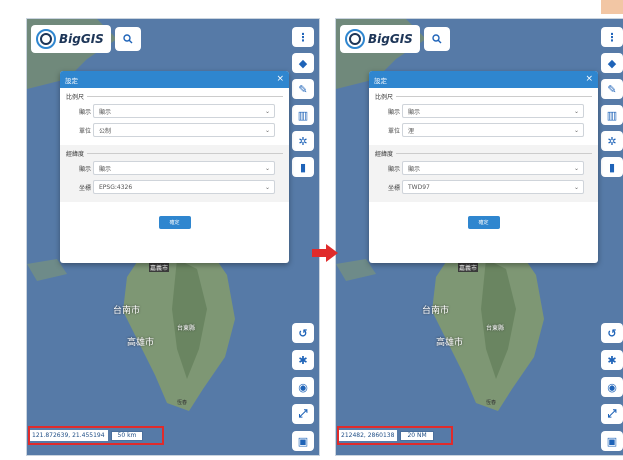 This screenshot has width=623, height=460. I want to click on coord-section: 經緯度 顯示 顯示 ⌄ 坐標 EPSG:4326 ⌄, so click(174, 173).